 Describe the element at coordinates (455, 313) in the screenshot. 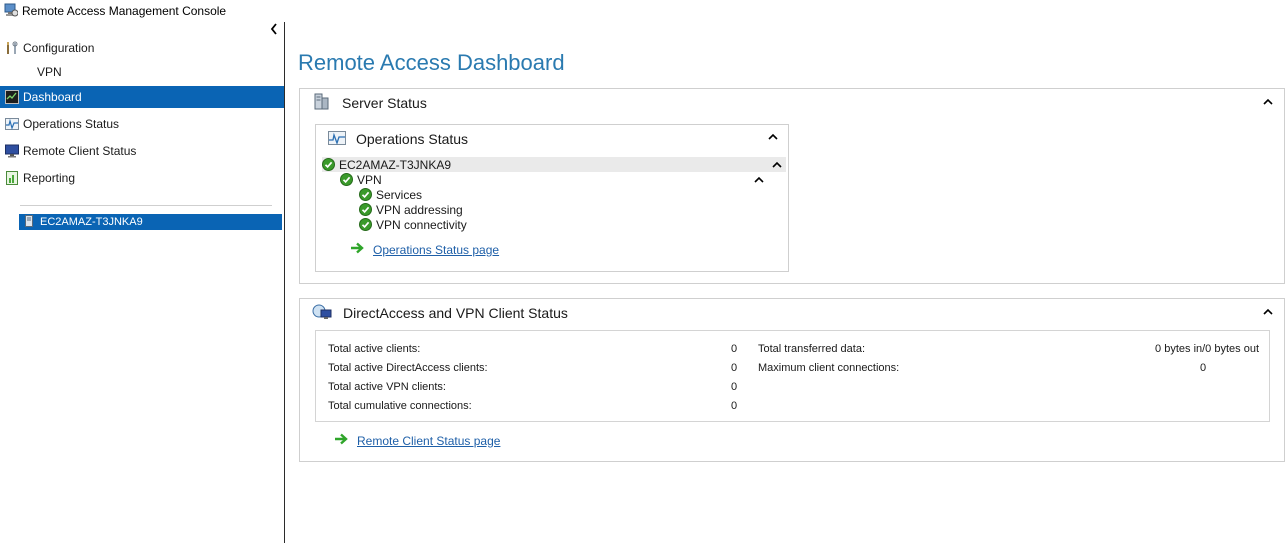

I see `client-status-title: DirectAccess and VPN Client Status` at that location.